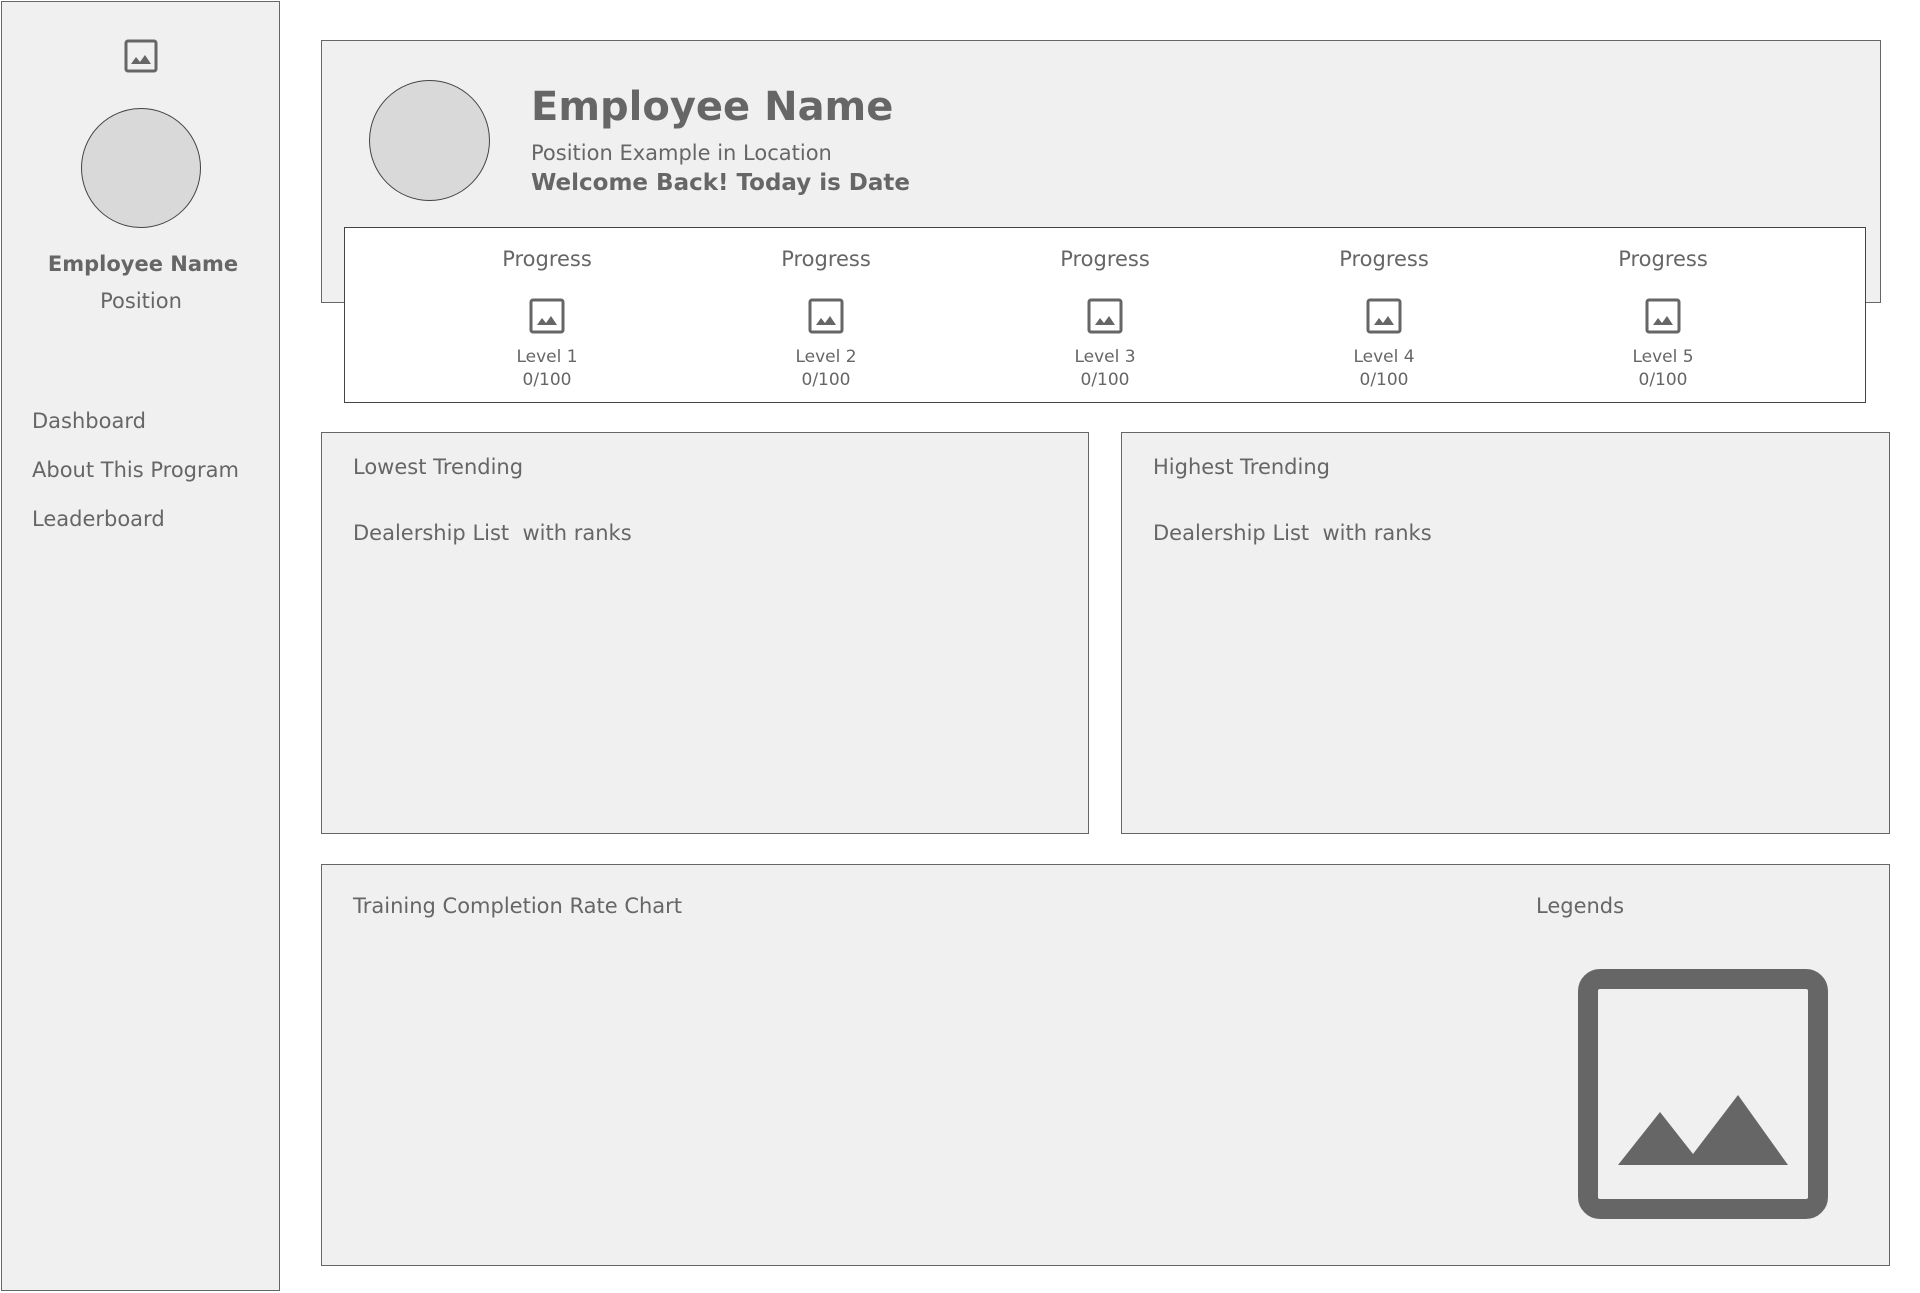  What do you see at coordinates (141, 301) in the screenshot?
I see `sidebar-position: Position` at bounding box center [141, 301].